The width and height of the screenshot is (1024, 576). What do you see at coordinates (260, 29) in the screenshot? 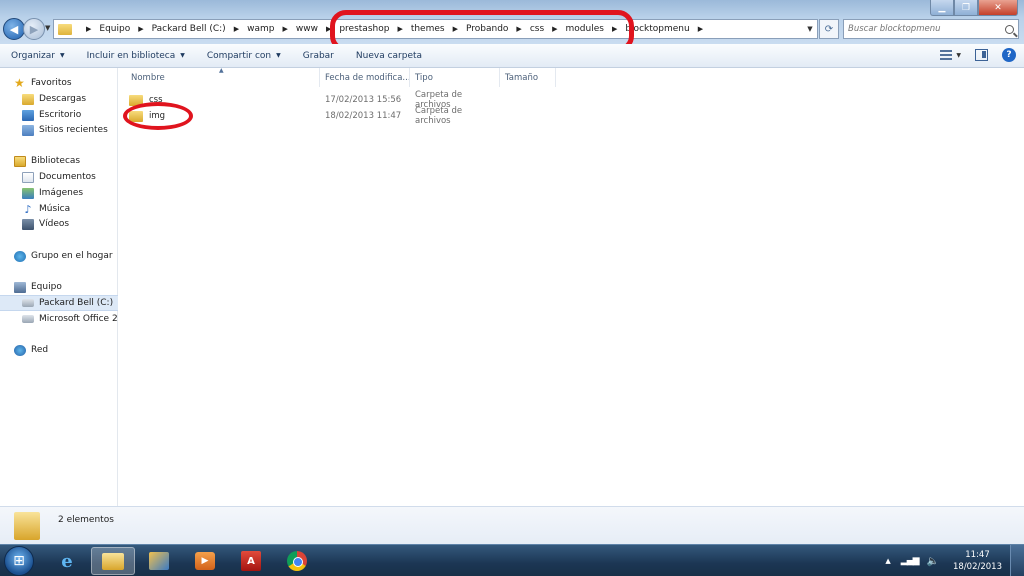
I see `breadcrumb-item: wamp` at bounding box center [260, 29].